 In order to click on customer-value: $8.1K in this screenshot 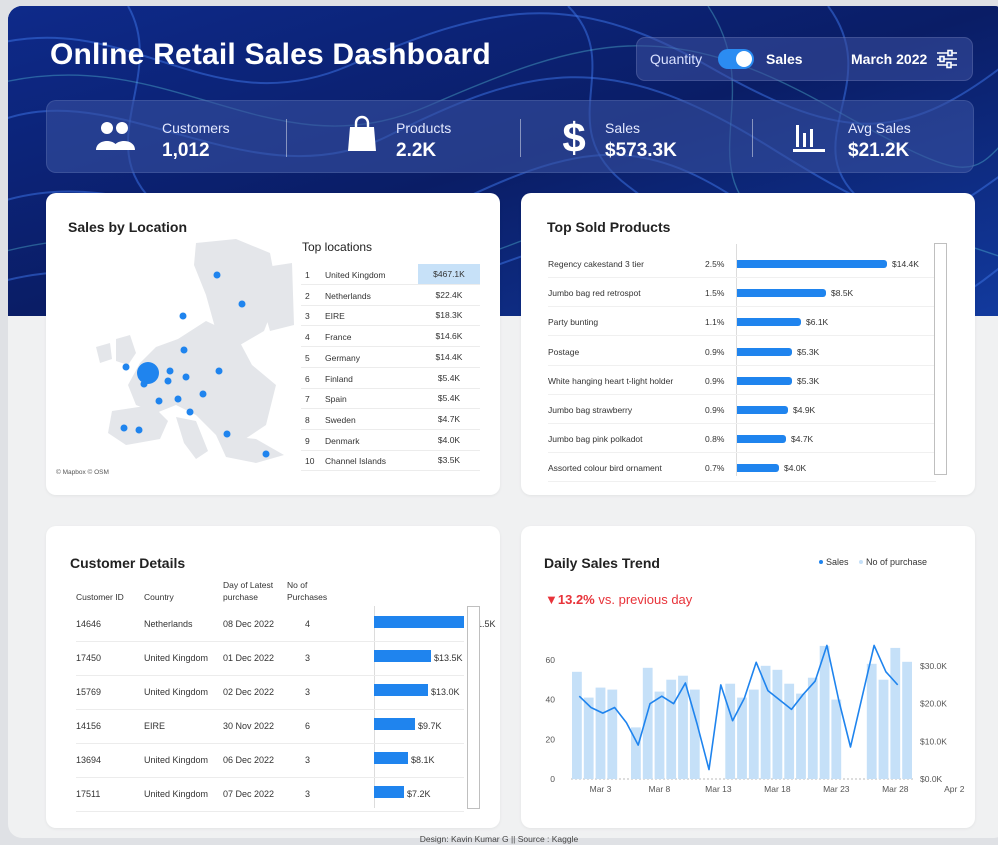, I will do `click(423, 760)`.